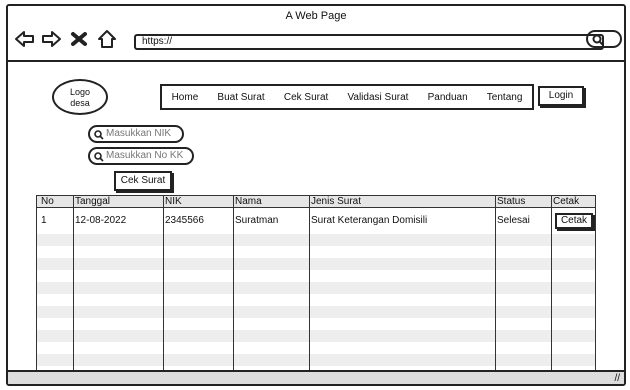 The height and width of the screenshot is (390, 630). I want to click on stop-close-icon, so click(79, 39).